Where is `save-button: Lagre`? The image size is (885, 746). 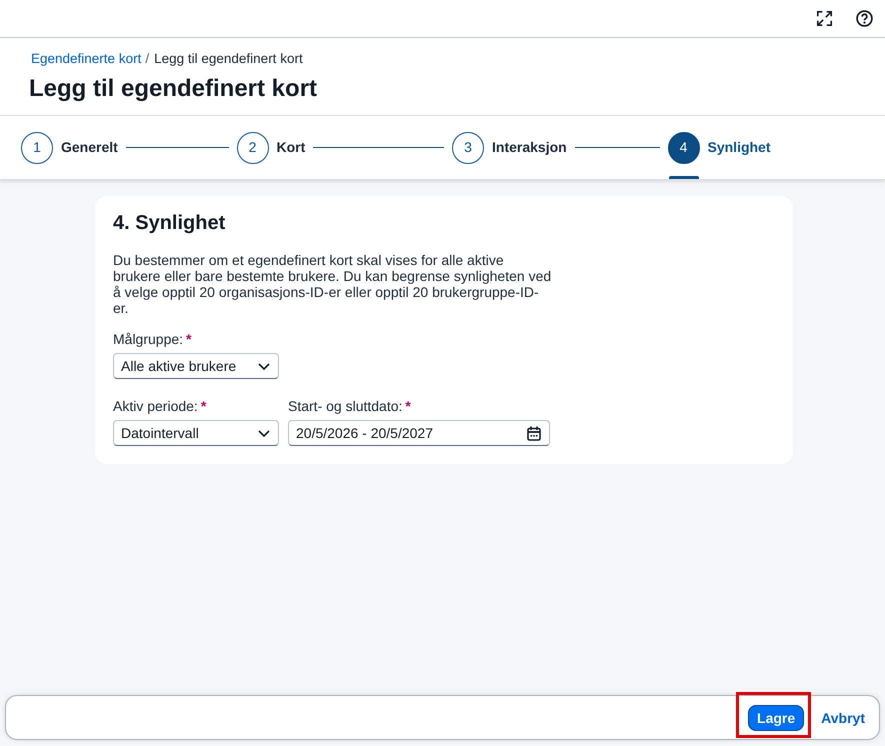
save-button: Lagre is located at coordinates (776, 717).